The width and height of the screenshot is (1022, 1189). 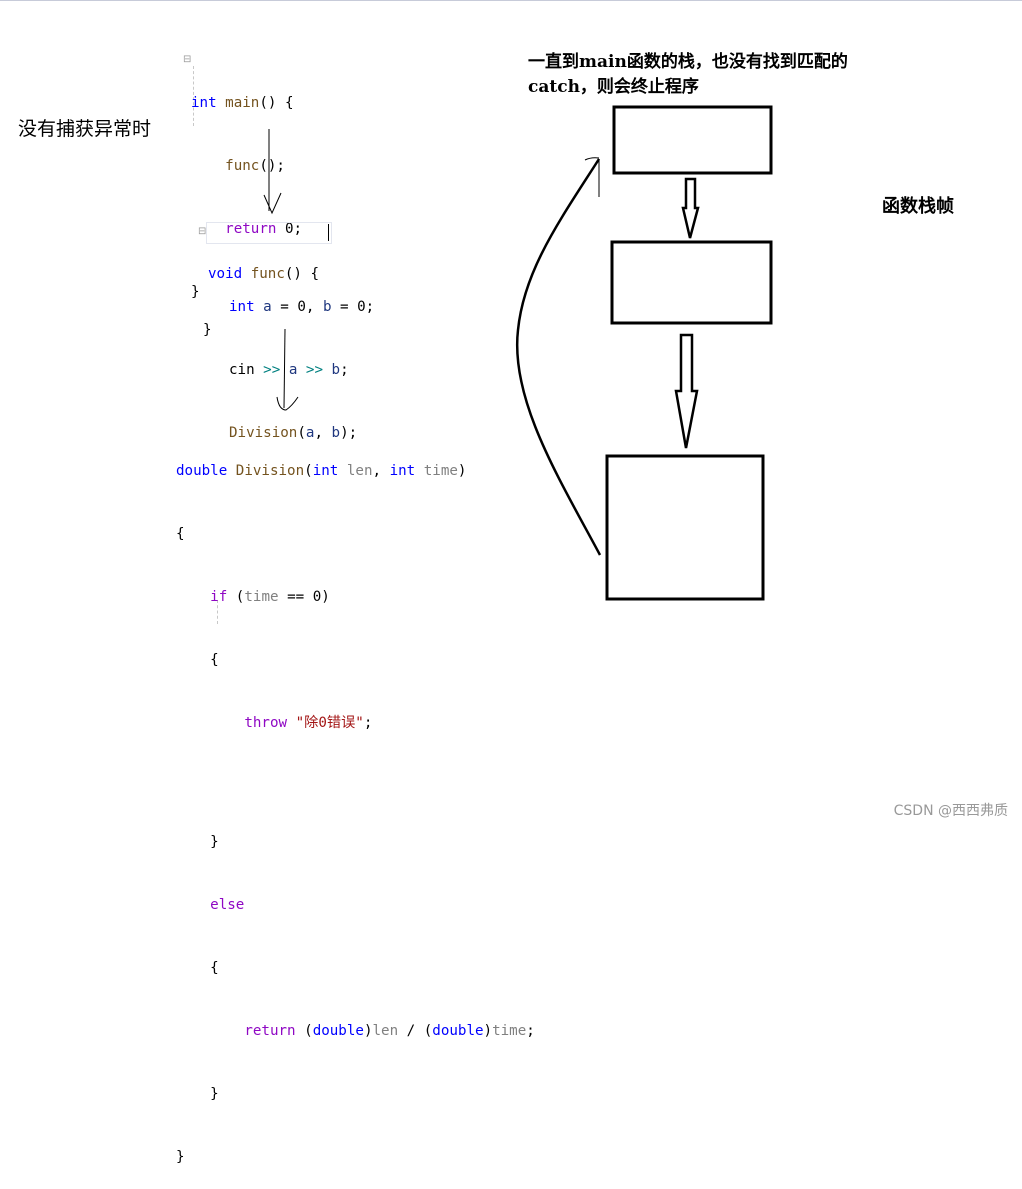 I want to click on code-token: (, so click(x=304, y=1031).